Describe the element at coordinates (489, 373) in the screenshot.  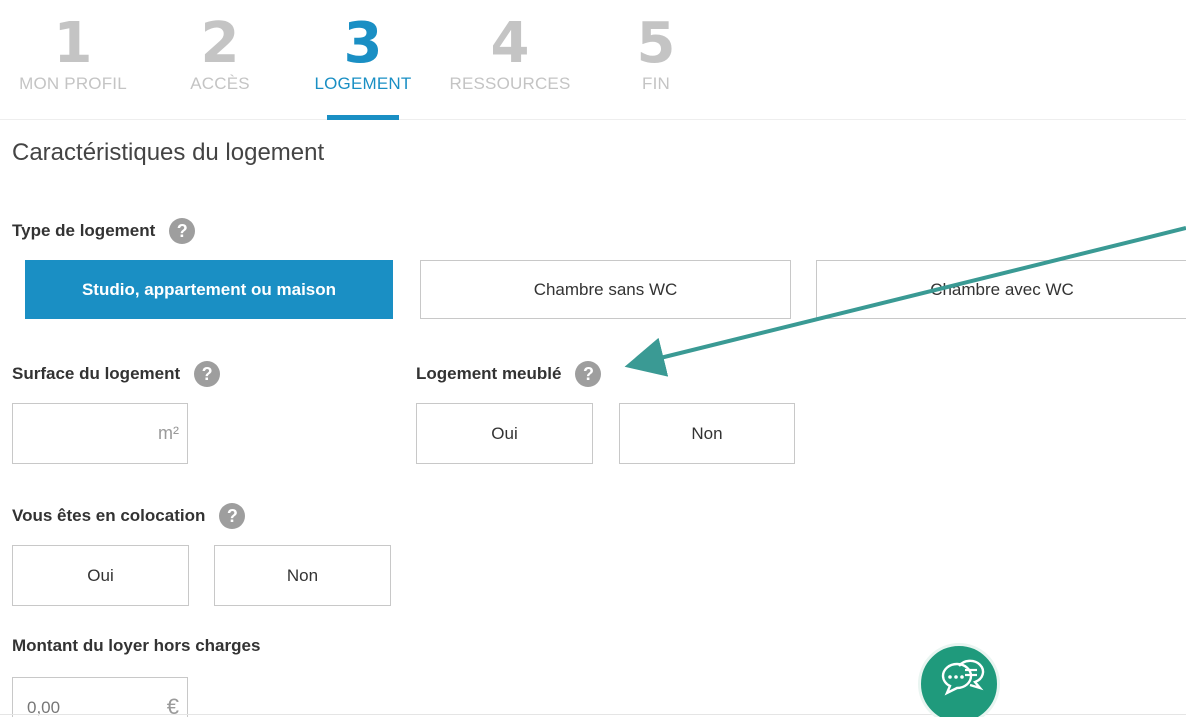
I see `meuble-label-text: Logement meublé` at that location.